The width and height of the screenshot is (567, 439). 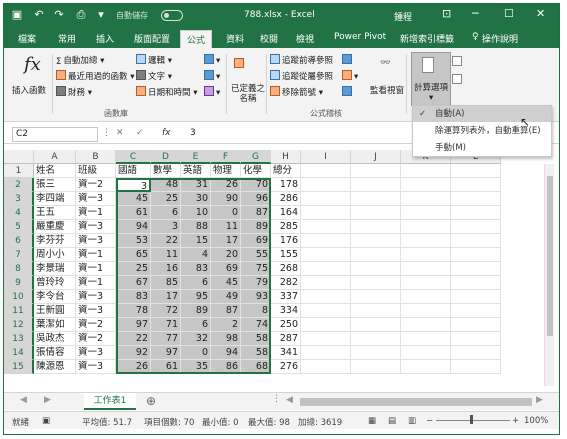 What do you see at coordinates (154, 60) in the screenshot?
I see `logical-button: 邏輯 ▾` at bounding box center [154, 60].